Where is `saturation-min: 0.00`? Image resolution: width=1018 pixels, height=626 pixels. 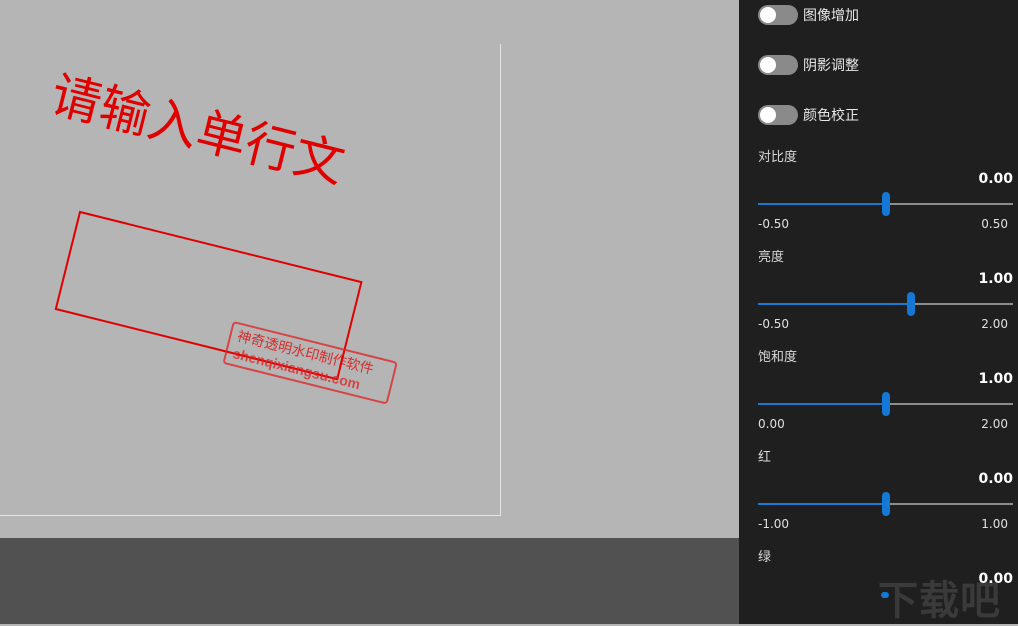 saturation-min: 0.00 is located at coordinates (771, 424).